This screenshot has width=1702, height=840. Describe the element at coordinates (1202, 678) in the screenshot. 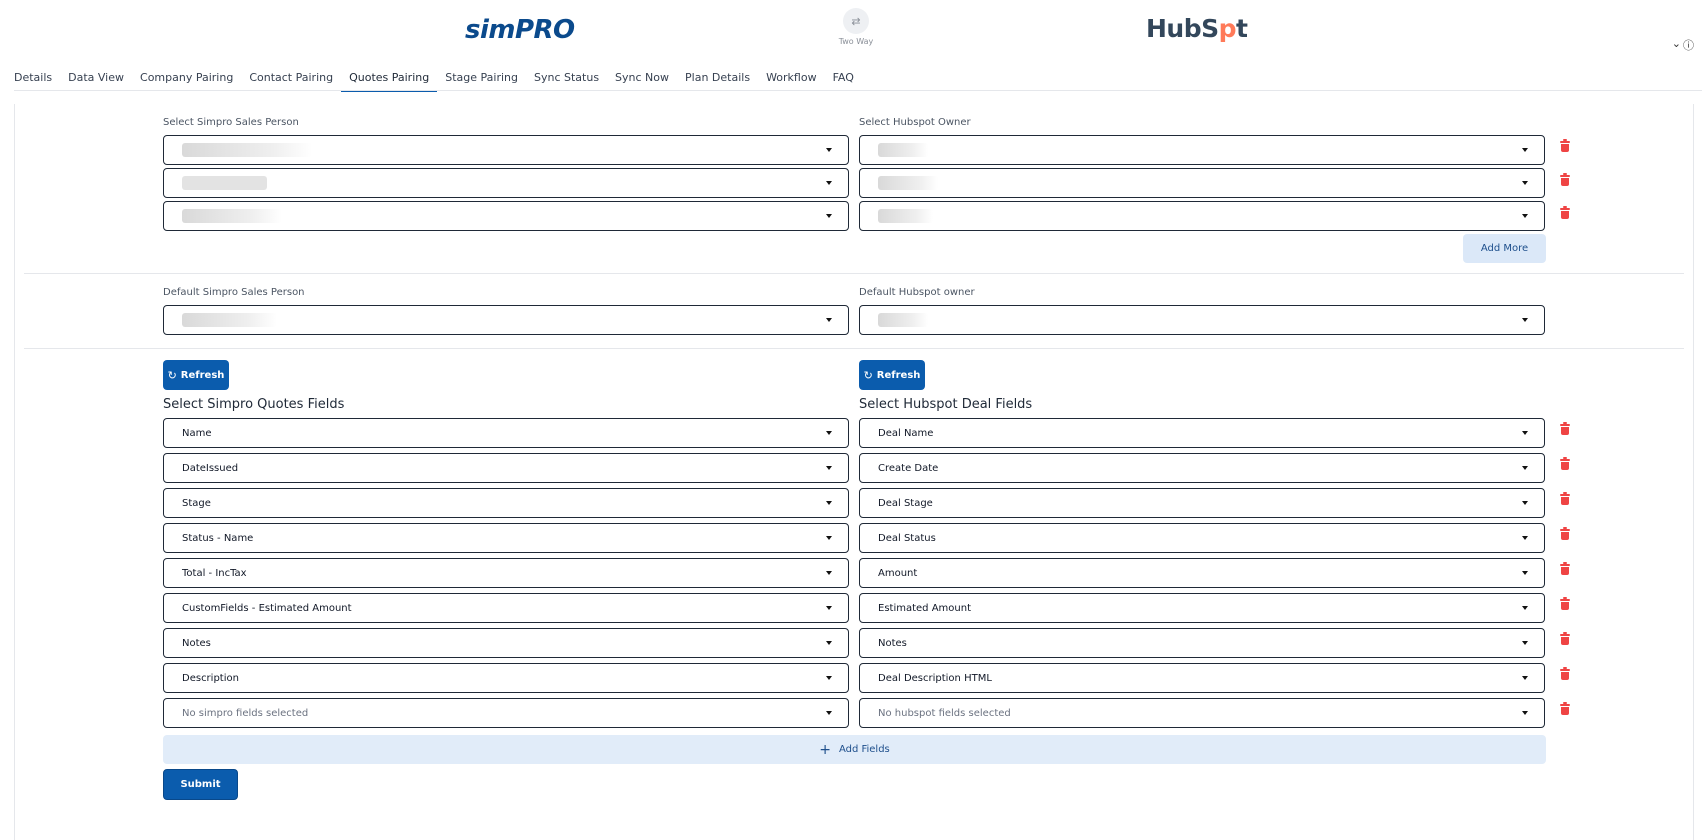

I see `hubspot-field-select: Deal Description HTML` at that location.